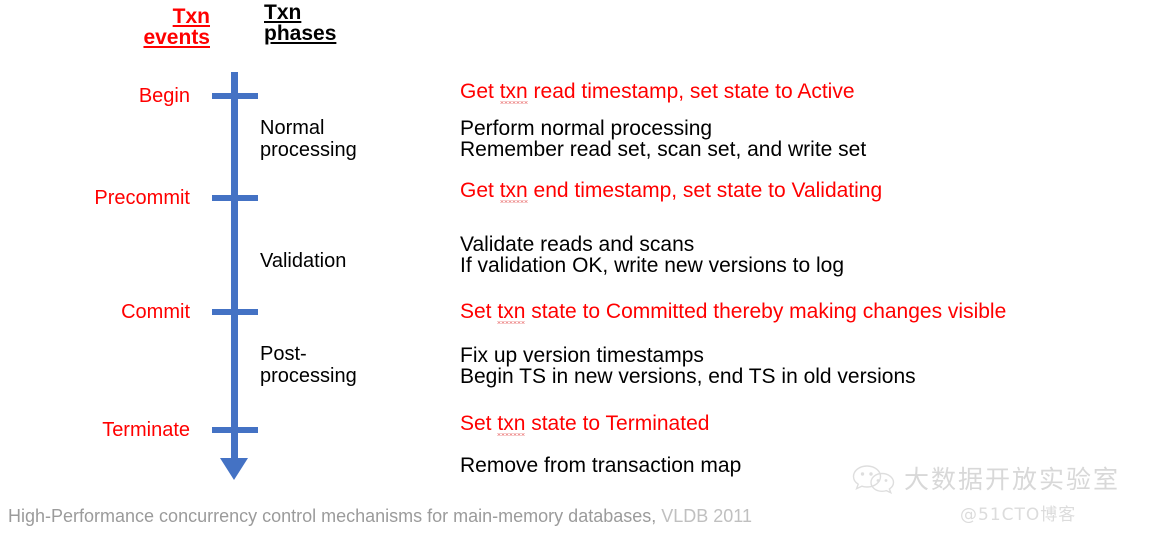  What do you see at coordinates (235, 198) in the screenshot?
I see `timeline-tick-precommit` at bounding box center [235, 198].